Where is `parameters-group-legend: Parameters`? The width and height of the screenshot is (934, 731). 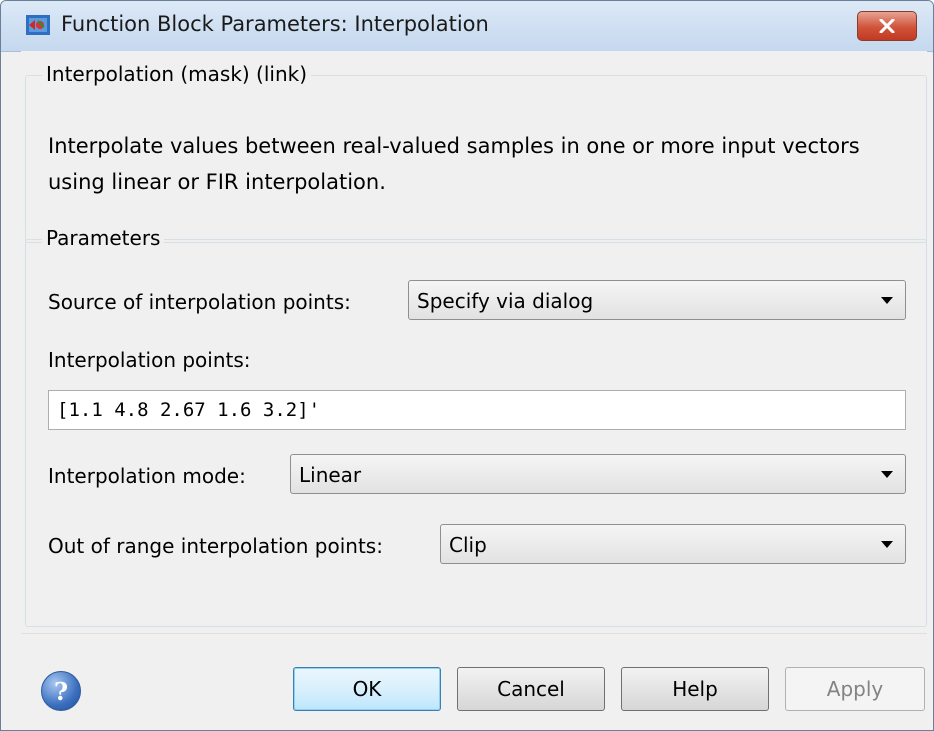
parameters-group-legend: Parameters is located at coordinates (103, 238).